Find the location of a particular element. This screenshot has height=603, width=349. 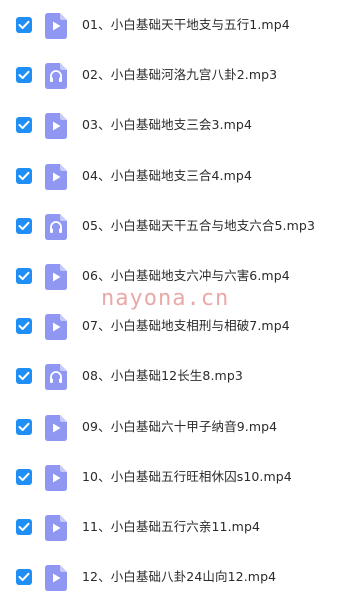

file-row: 05、小白基础天干五合与地支六合5.mp3 is located at coordinates (174, 226).